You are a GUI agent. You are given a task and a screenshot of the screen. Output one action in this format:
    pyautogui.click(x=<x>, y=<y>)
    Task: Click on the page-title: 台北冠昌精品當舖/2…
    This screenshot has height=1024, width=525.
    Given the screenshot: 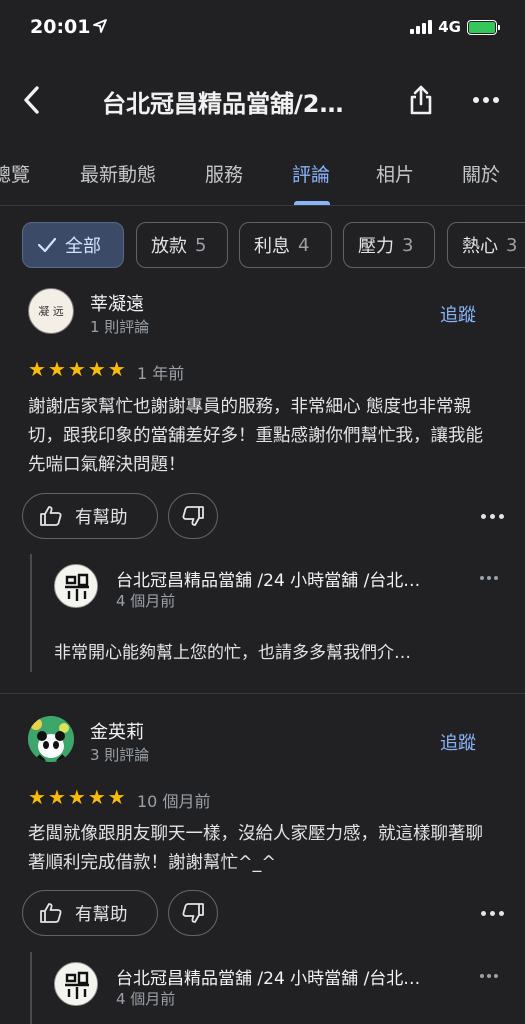 What is the action you would take?
    pyautogui.click(x=223, y=104)
    